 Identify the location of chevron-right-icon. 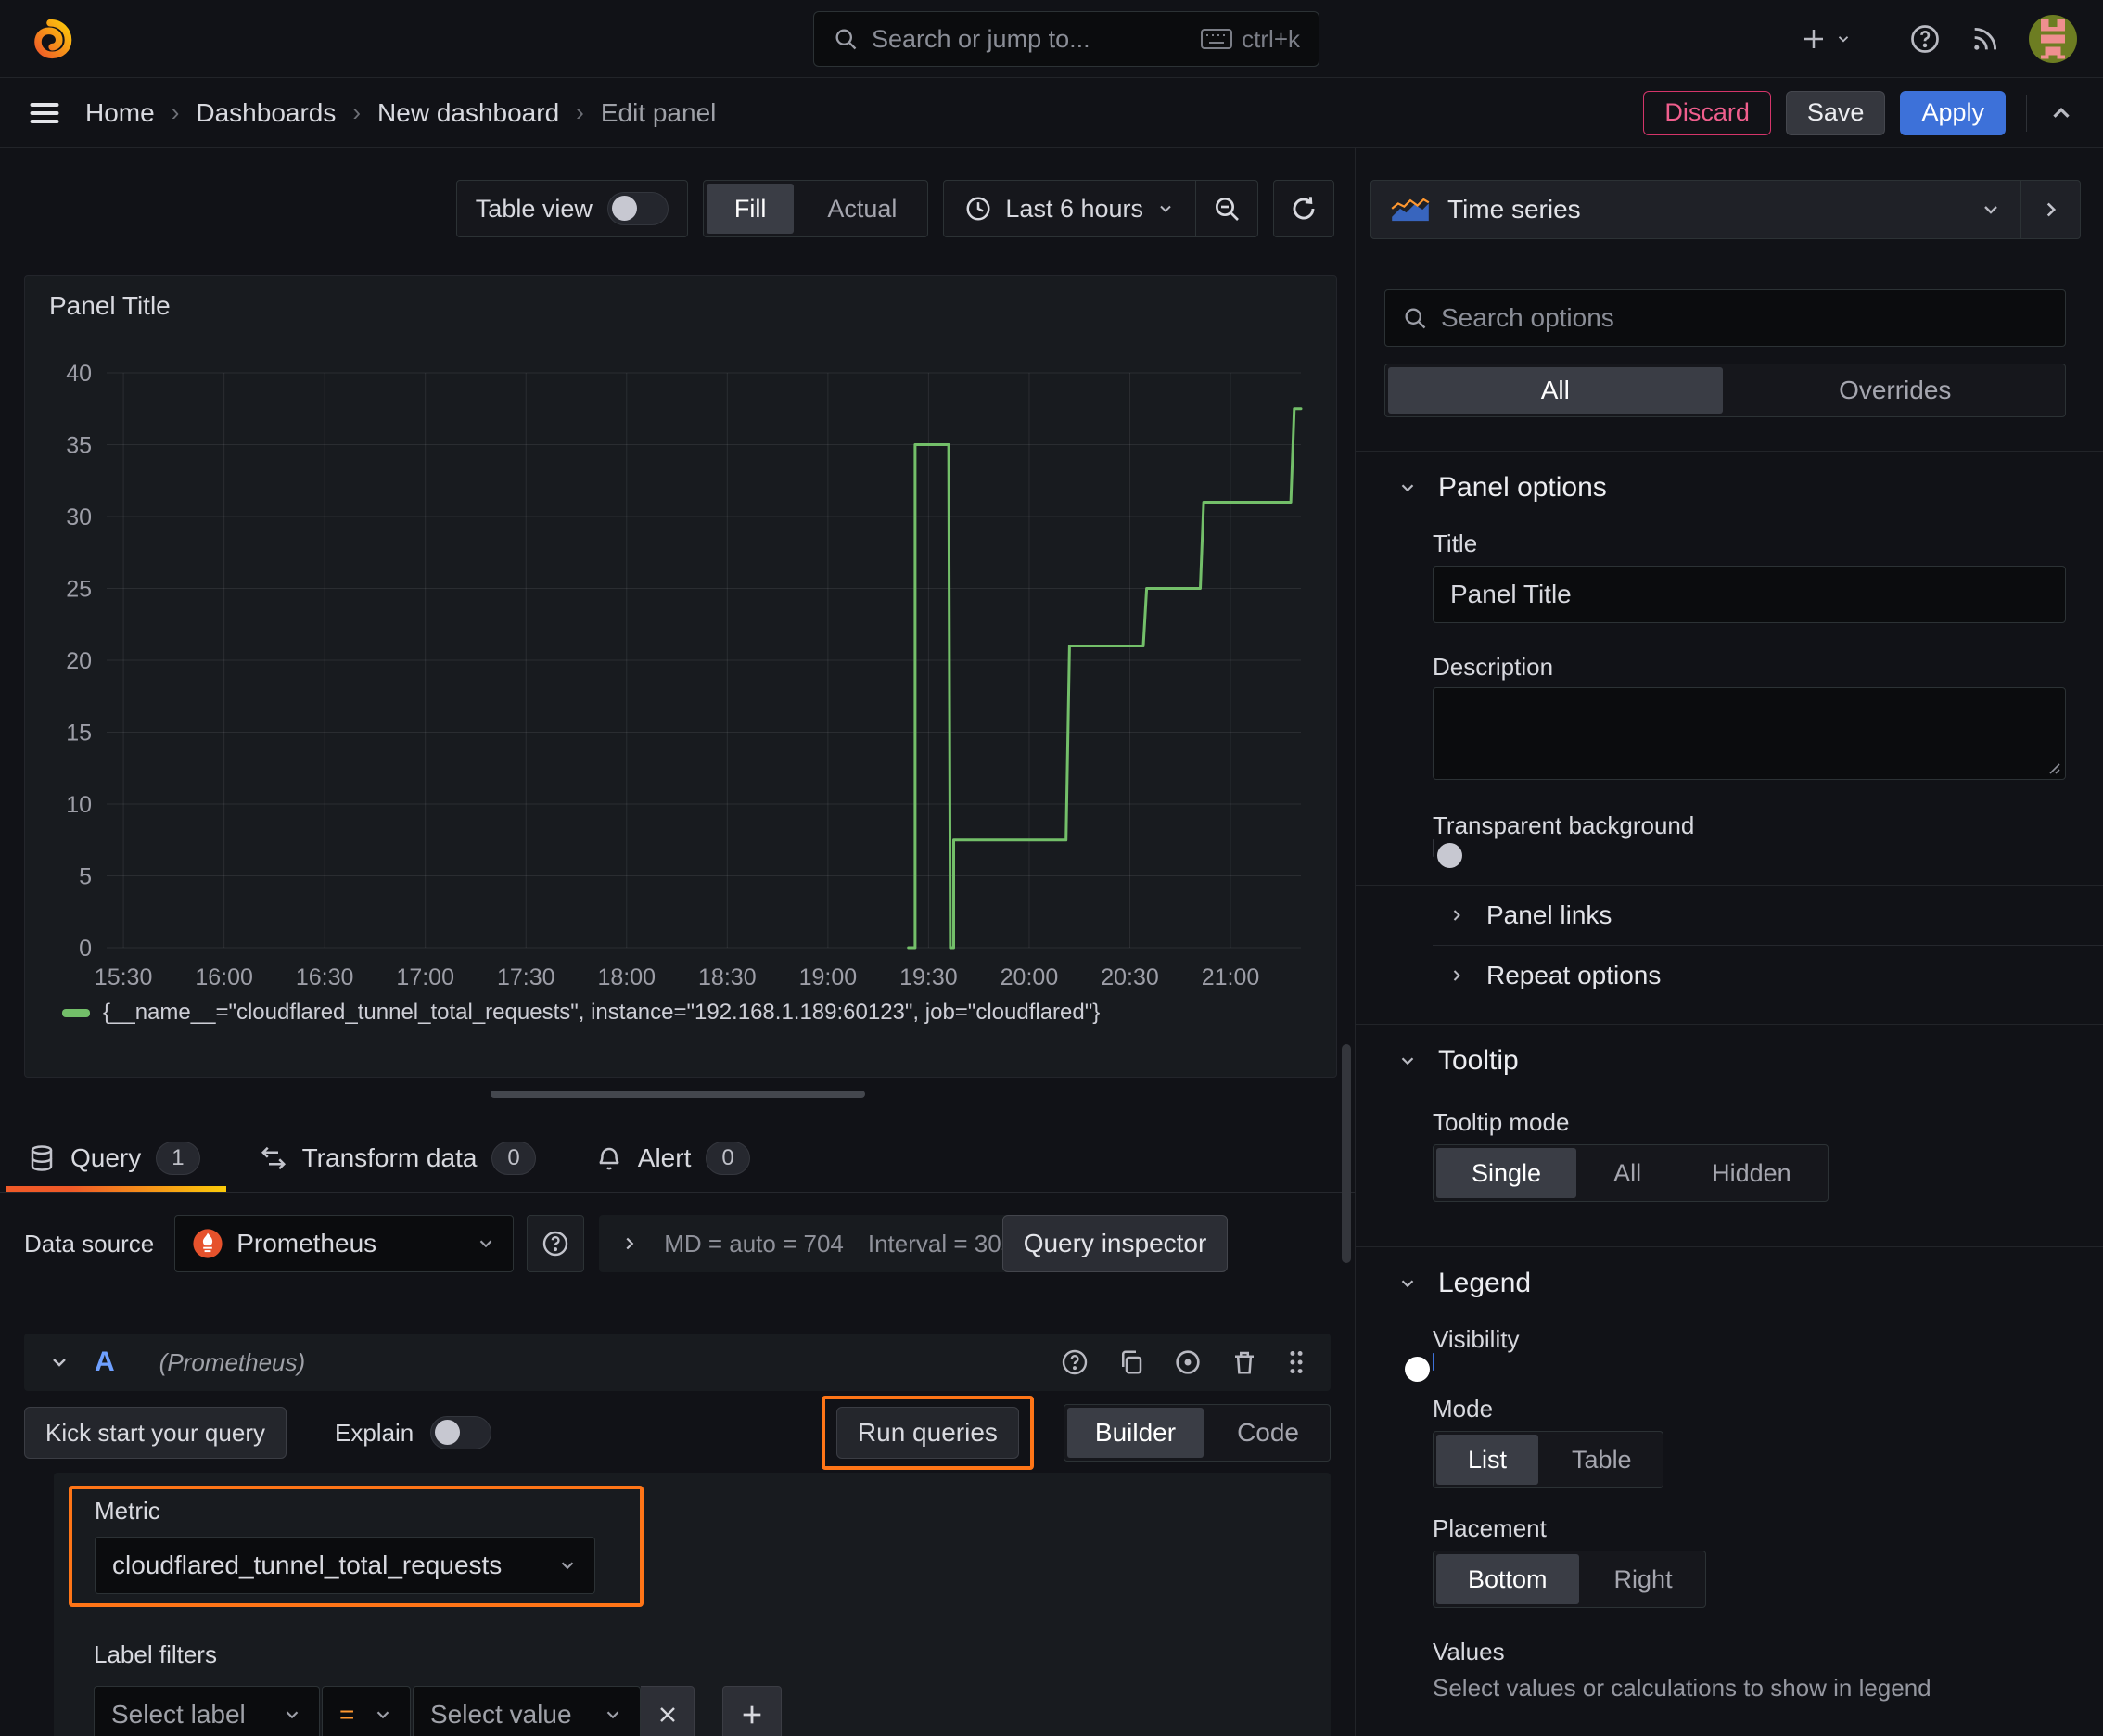
(1456, 915).